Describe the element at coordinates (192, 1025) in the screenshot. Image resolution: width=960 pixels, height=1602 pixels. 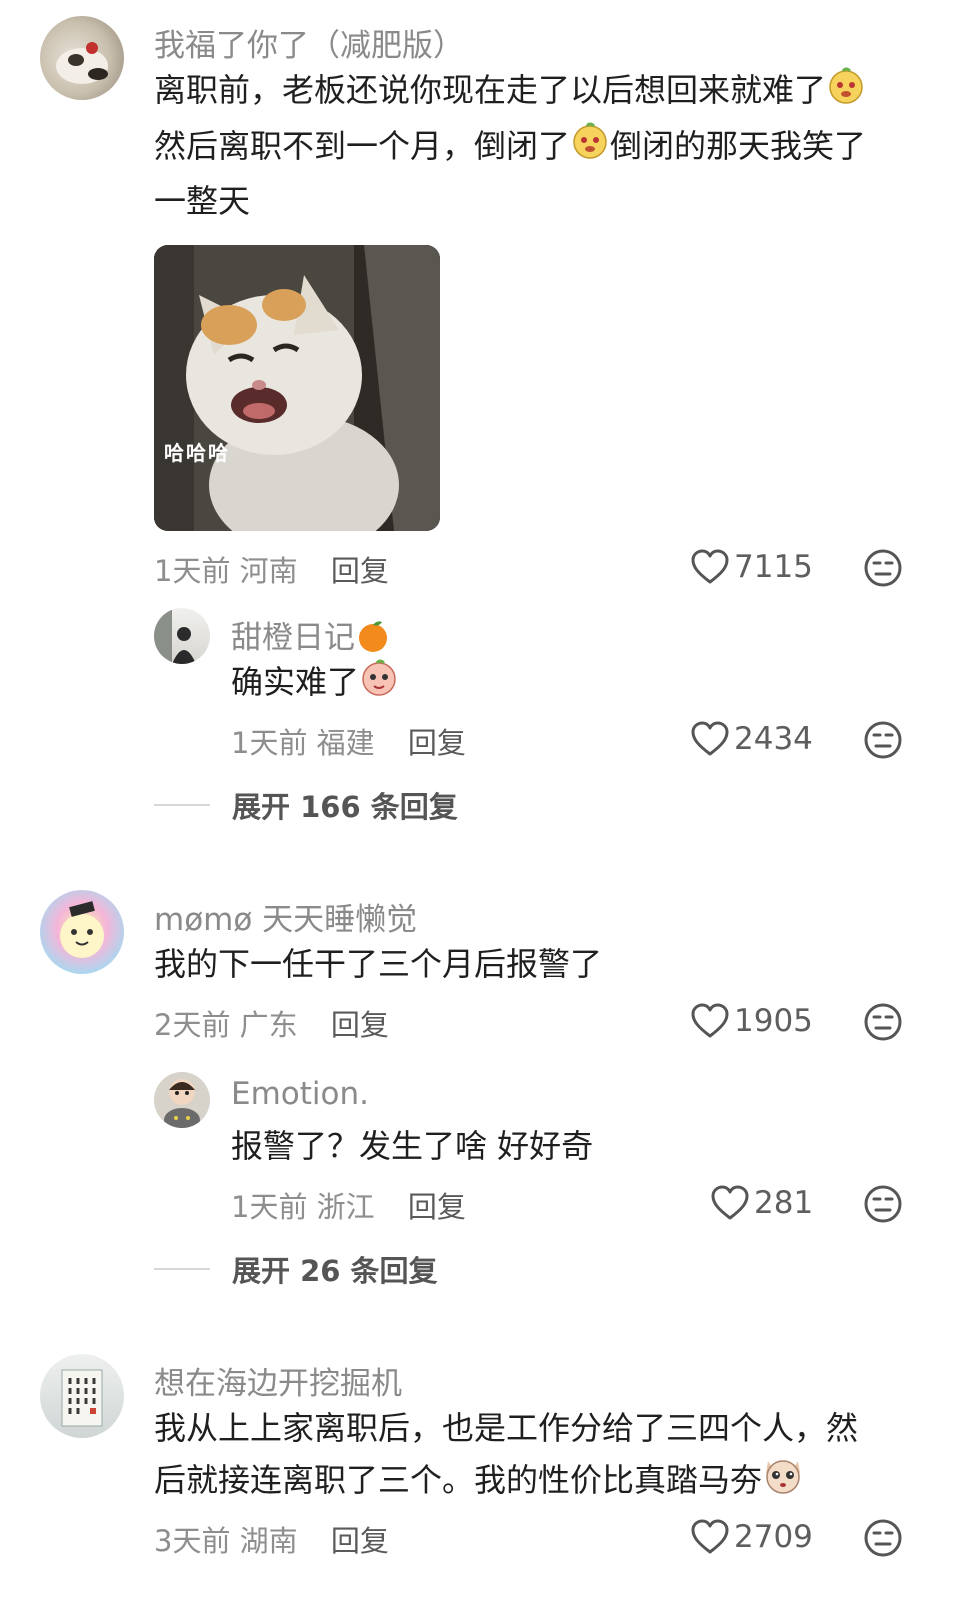
I see `comment-time: 2天前` at that location.